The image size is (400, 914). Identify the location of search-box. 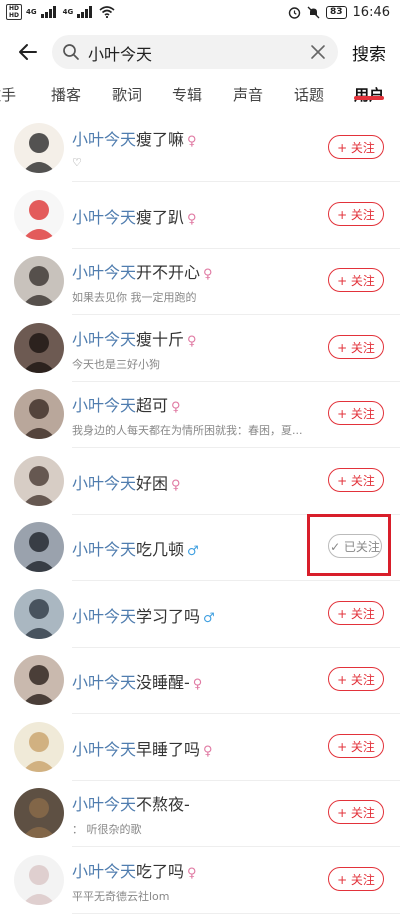
(195, 52).